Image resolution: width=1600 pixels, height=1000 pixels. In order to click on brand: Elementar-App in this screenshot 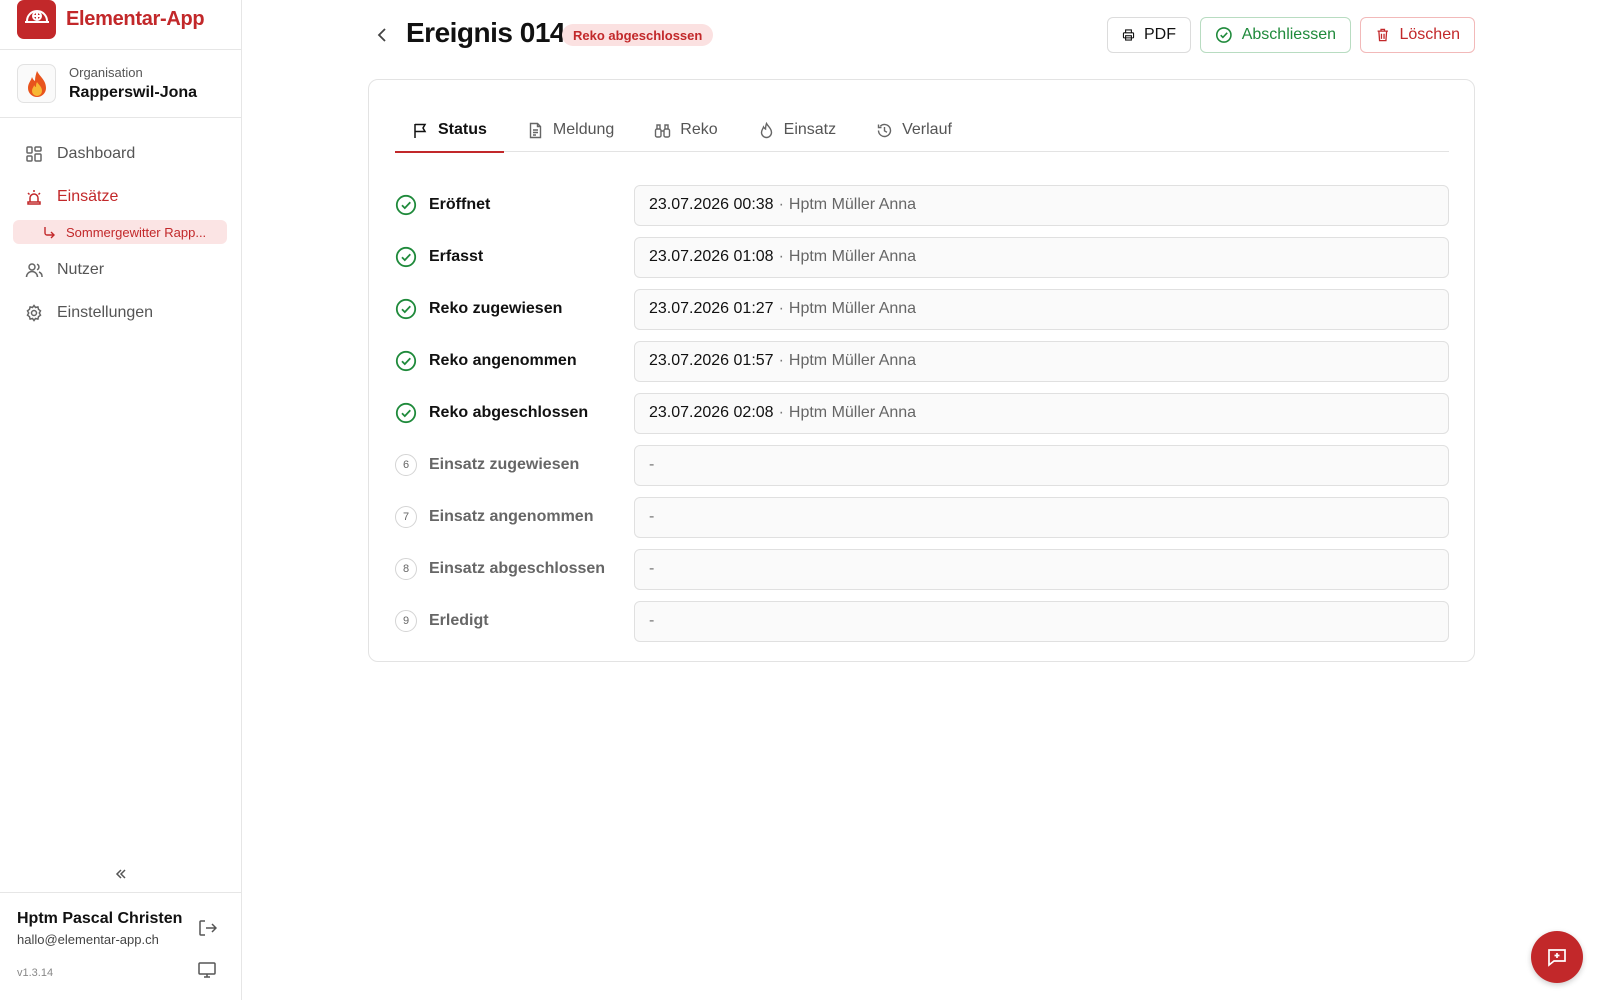, I will do `click(120, 25)`.